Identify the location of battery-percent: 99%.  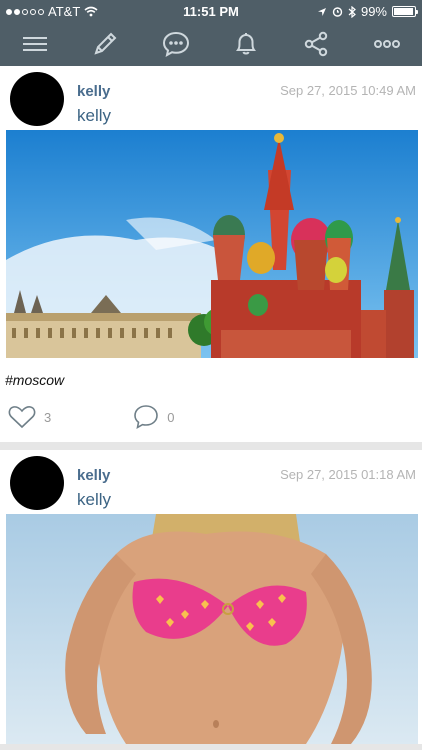
(373, 11).